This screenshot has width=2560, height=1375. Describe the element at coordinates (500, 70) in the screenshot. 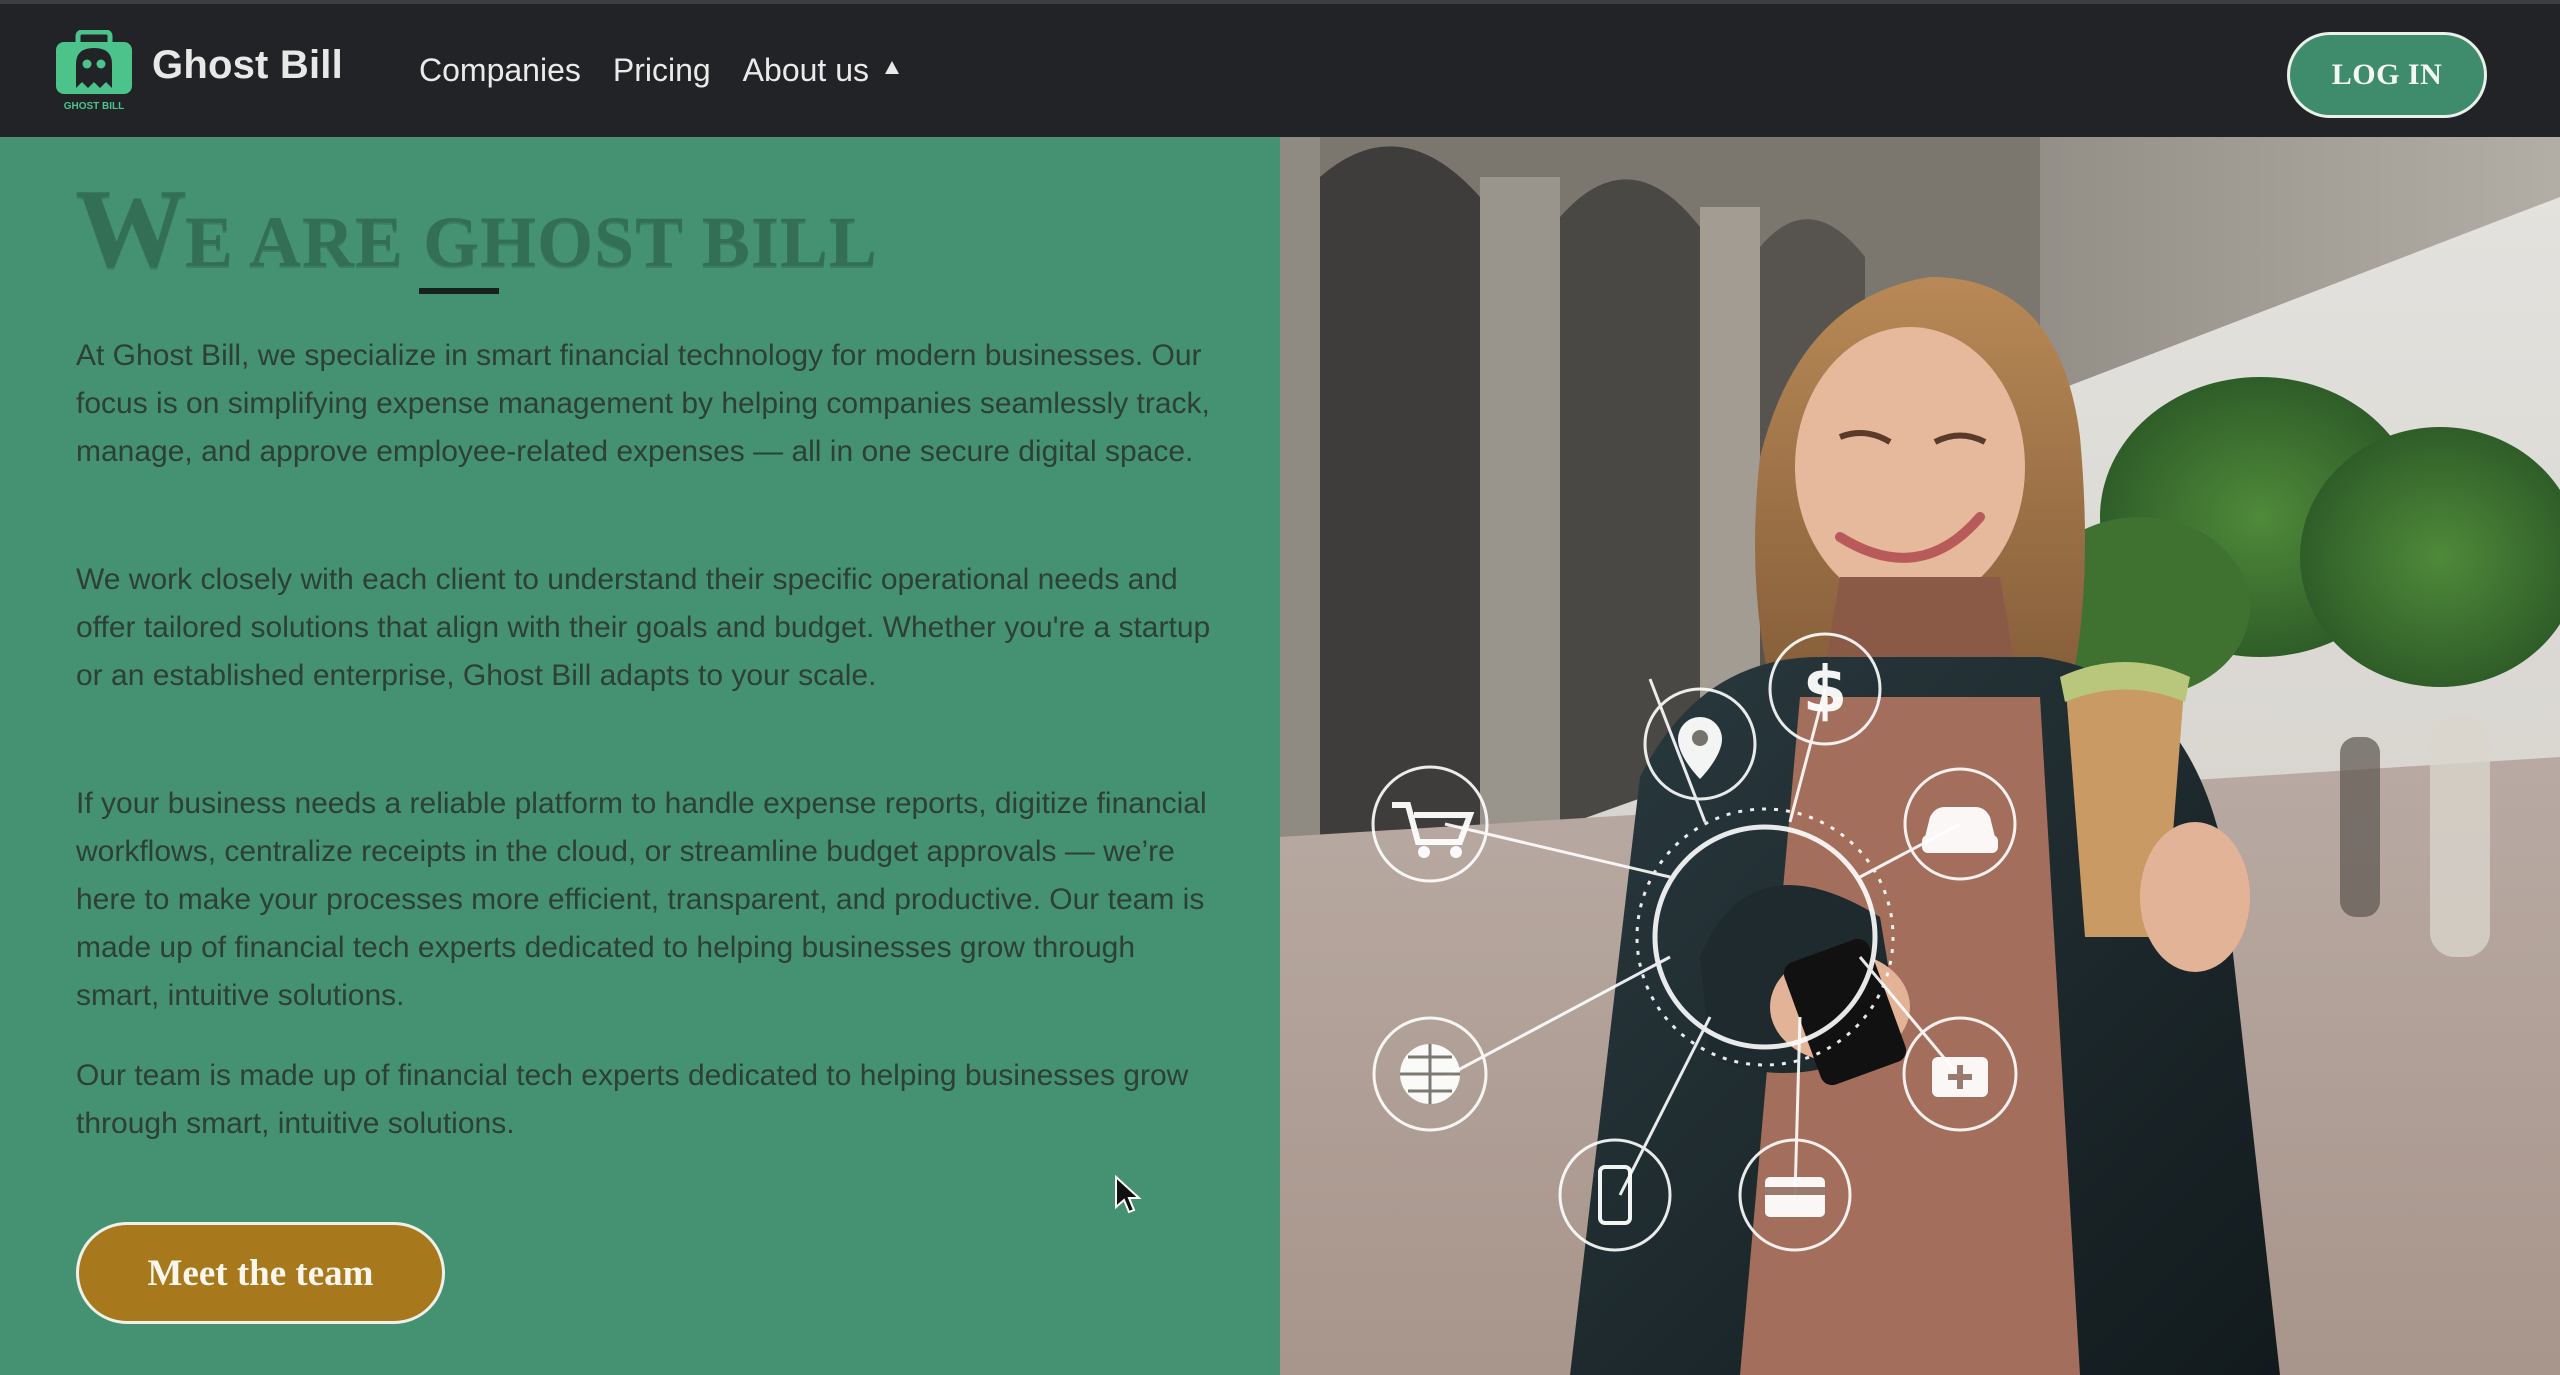

I see `nav-link-companies: Companies` at that location.